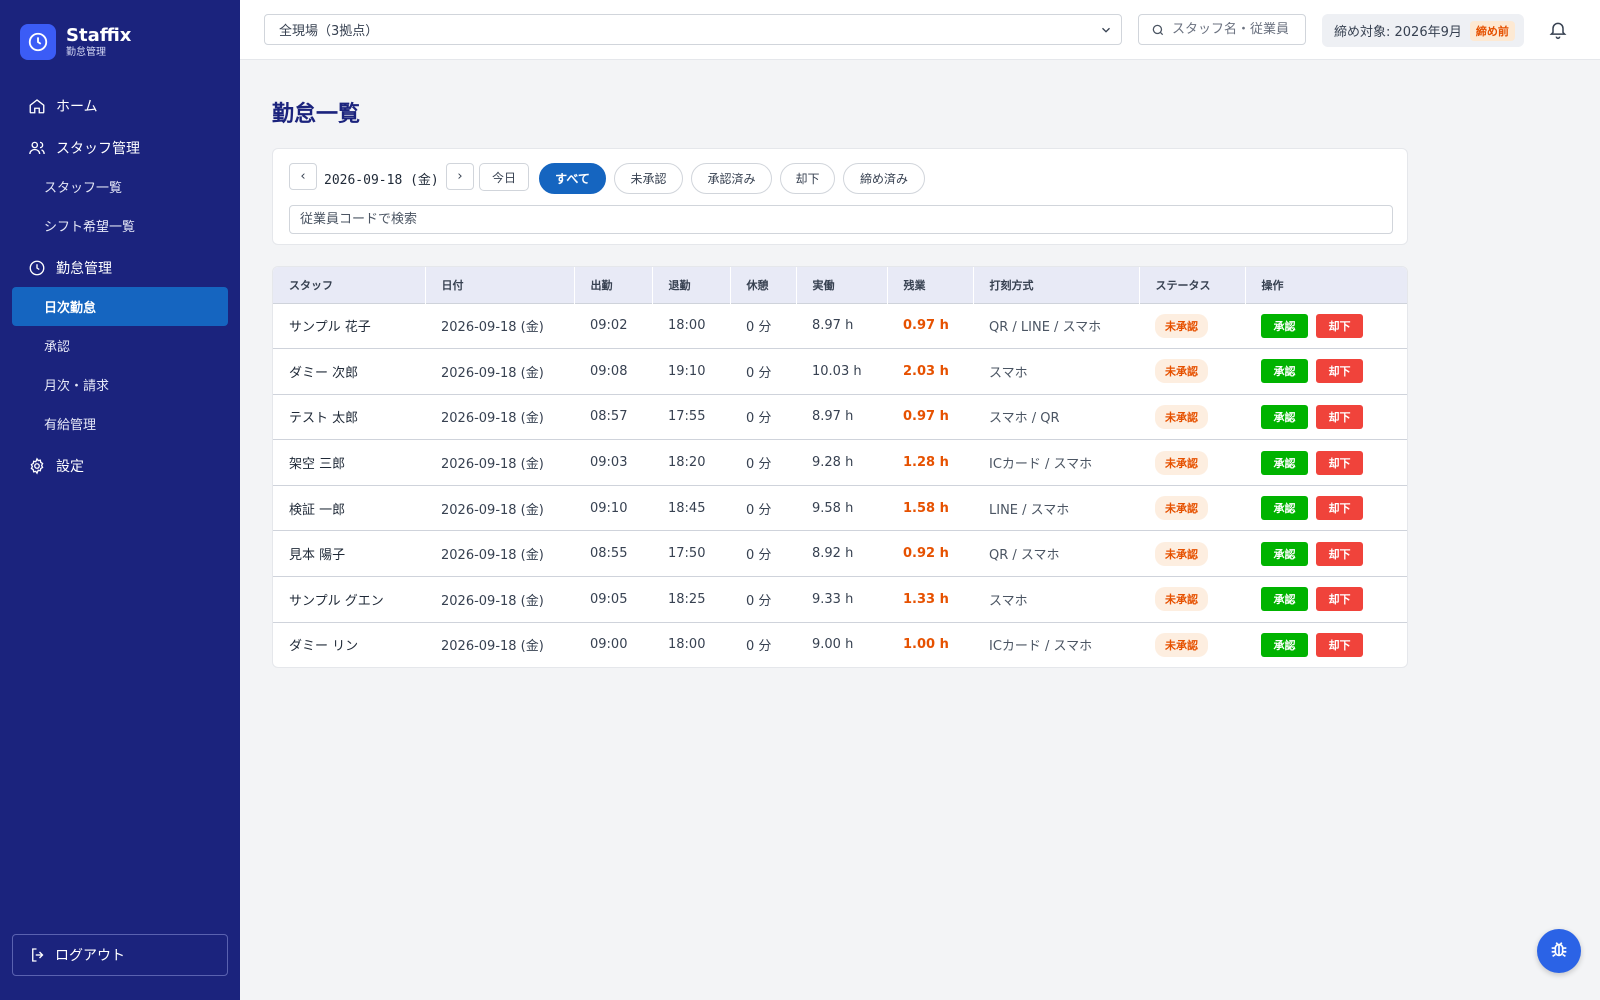  Describe the element at coordinates (120, 306) in the screenshot. I see `sidebar-item-daily-attendance: 日次勤怠` at that location.